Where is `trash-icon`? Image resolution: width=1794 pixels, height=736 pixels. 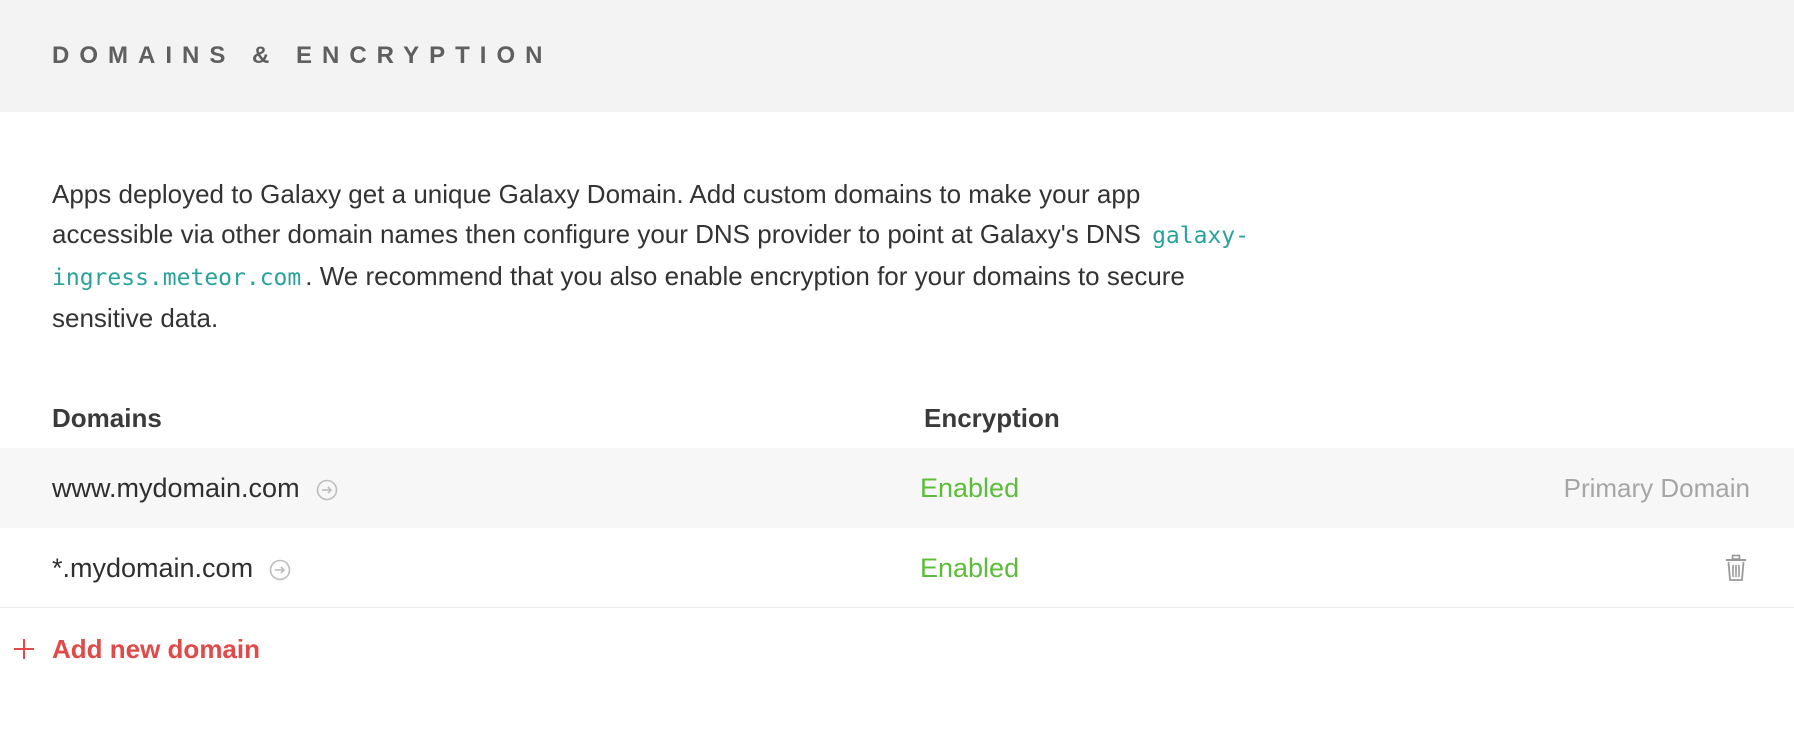
trash-icon is located at coordinates (1736, 568).